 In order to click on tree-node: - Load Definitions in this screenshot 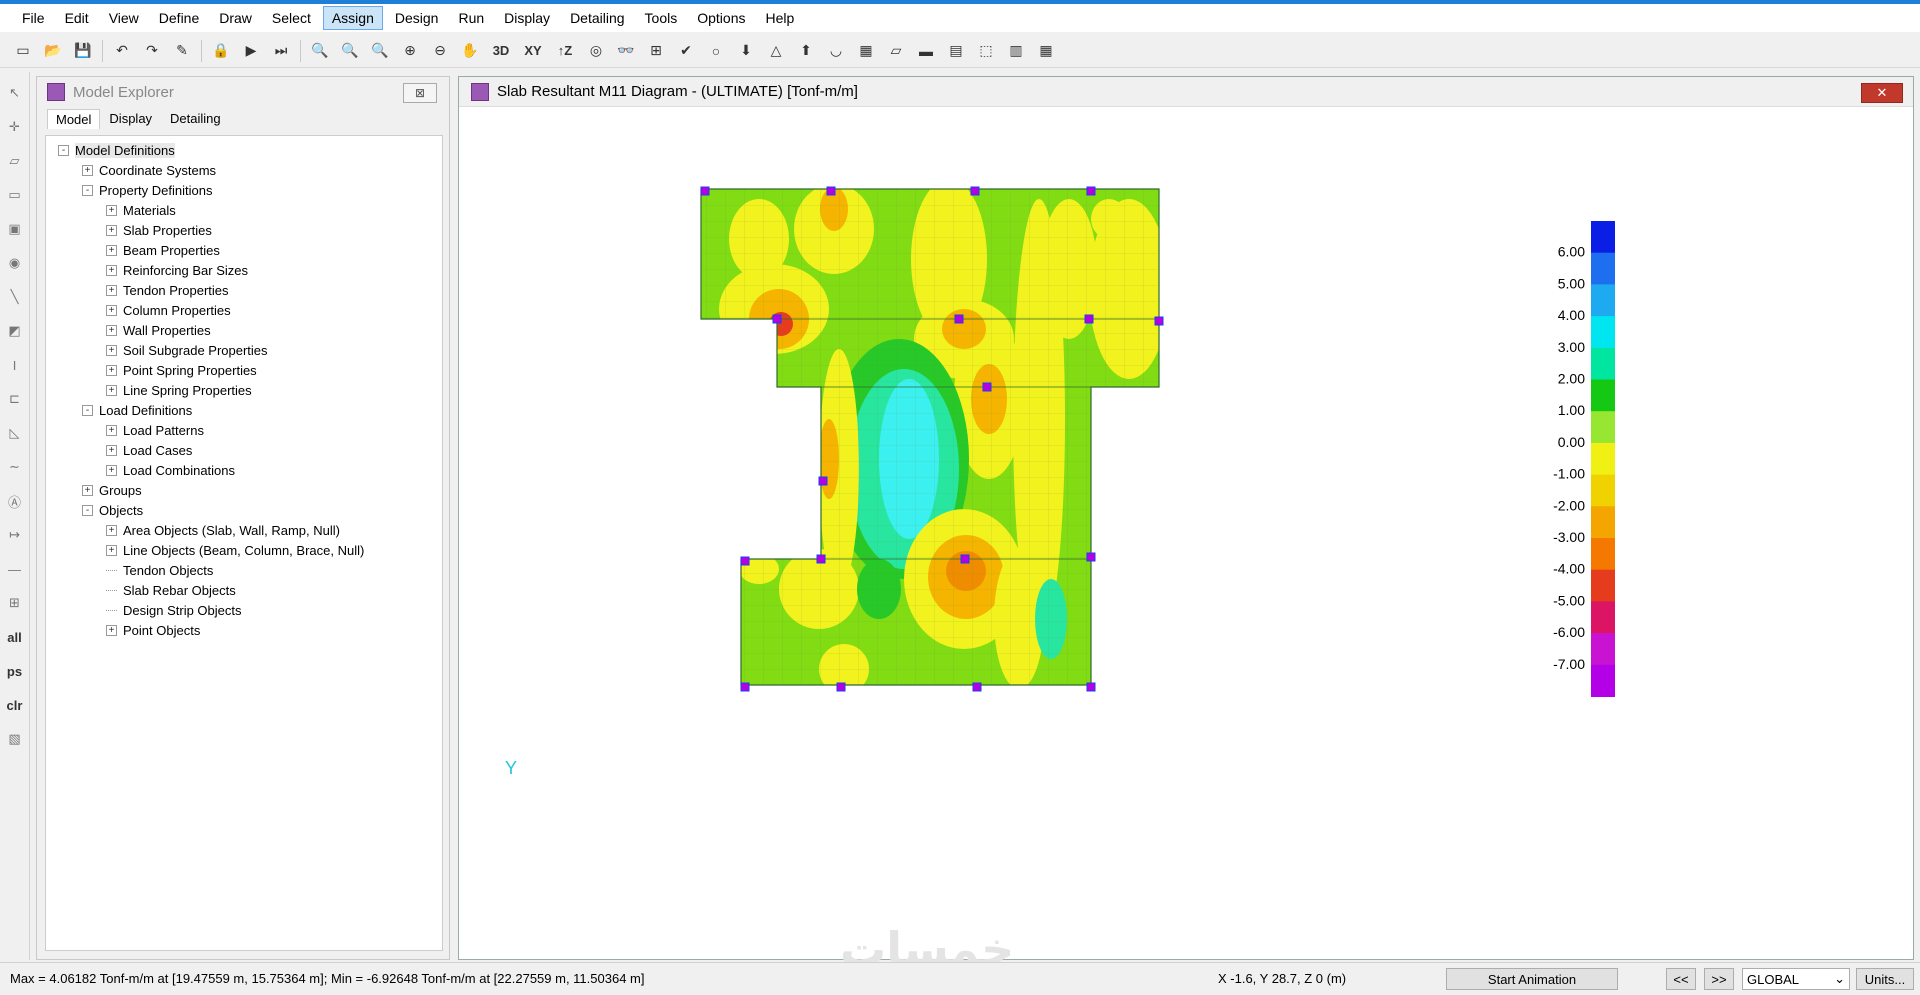, I will do `click(244, 410)`.